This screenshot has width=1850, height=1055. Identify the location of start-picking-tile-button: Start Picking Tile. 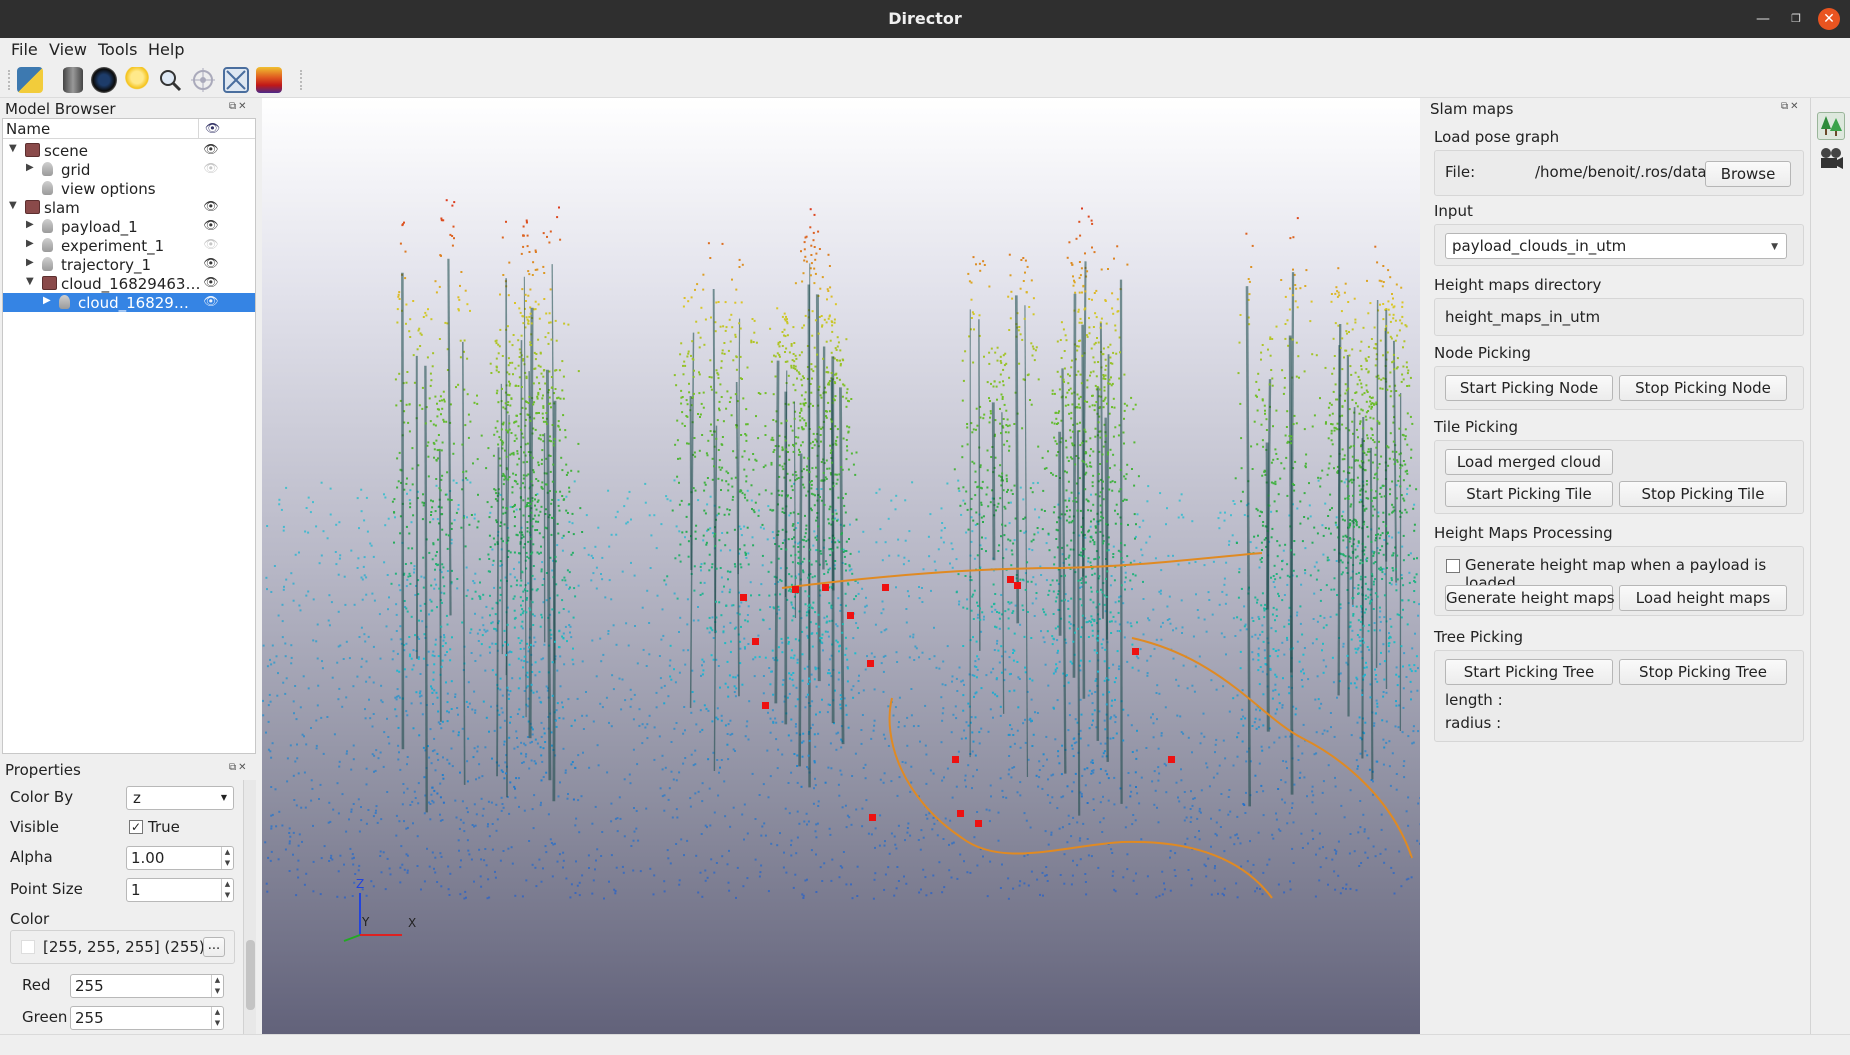
(1529, 494).